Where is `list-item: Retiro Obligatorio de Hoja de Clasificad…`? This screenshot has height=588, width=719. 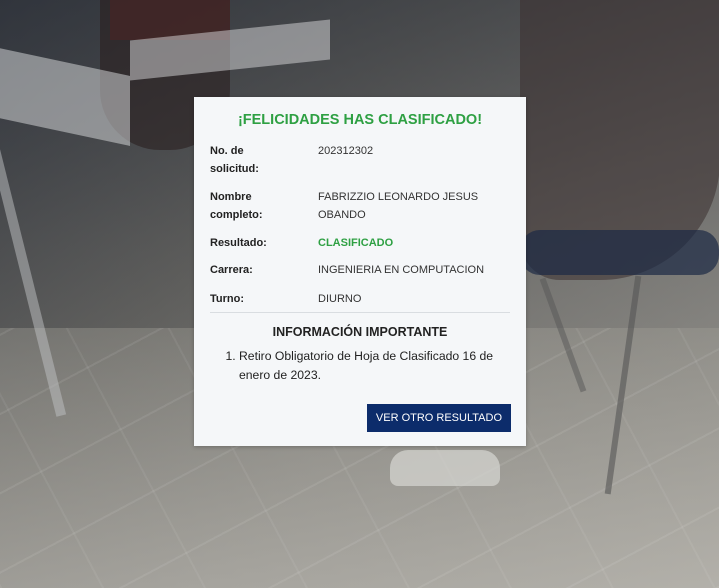 list-item: Retiro Obligatorio de Hoja de Clasificad… is located at coordinates (374, 366).